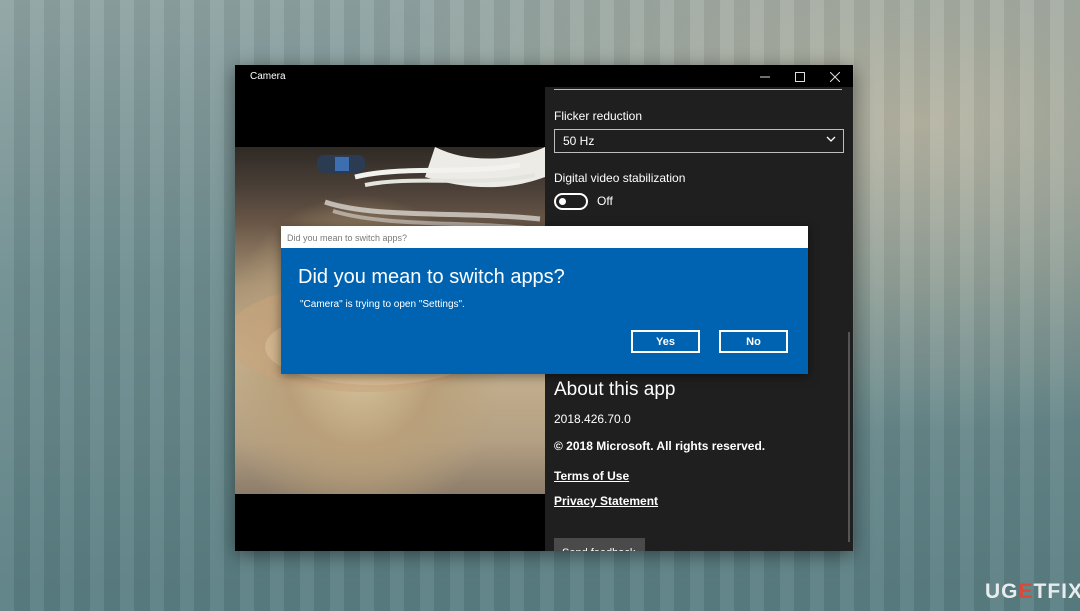  I want to click on toggle-knob, so click(562, 201).